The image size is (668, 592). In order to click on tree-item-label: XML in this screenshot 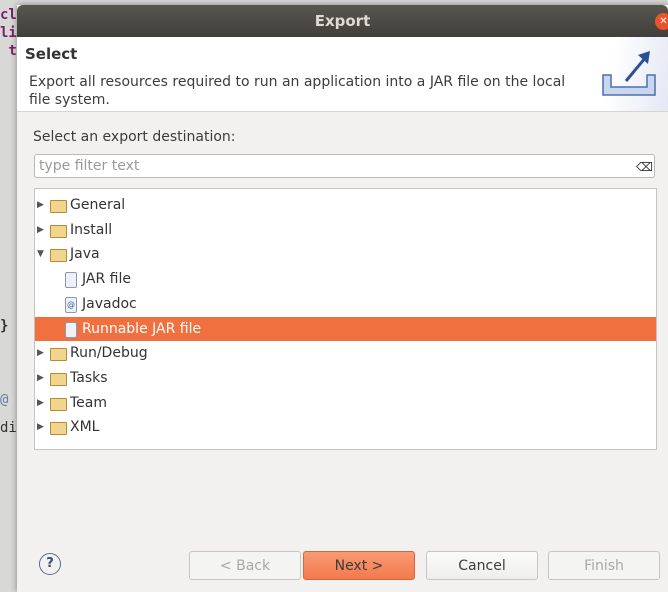, I will do `click(85, 427)`.